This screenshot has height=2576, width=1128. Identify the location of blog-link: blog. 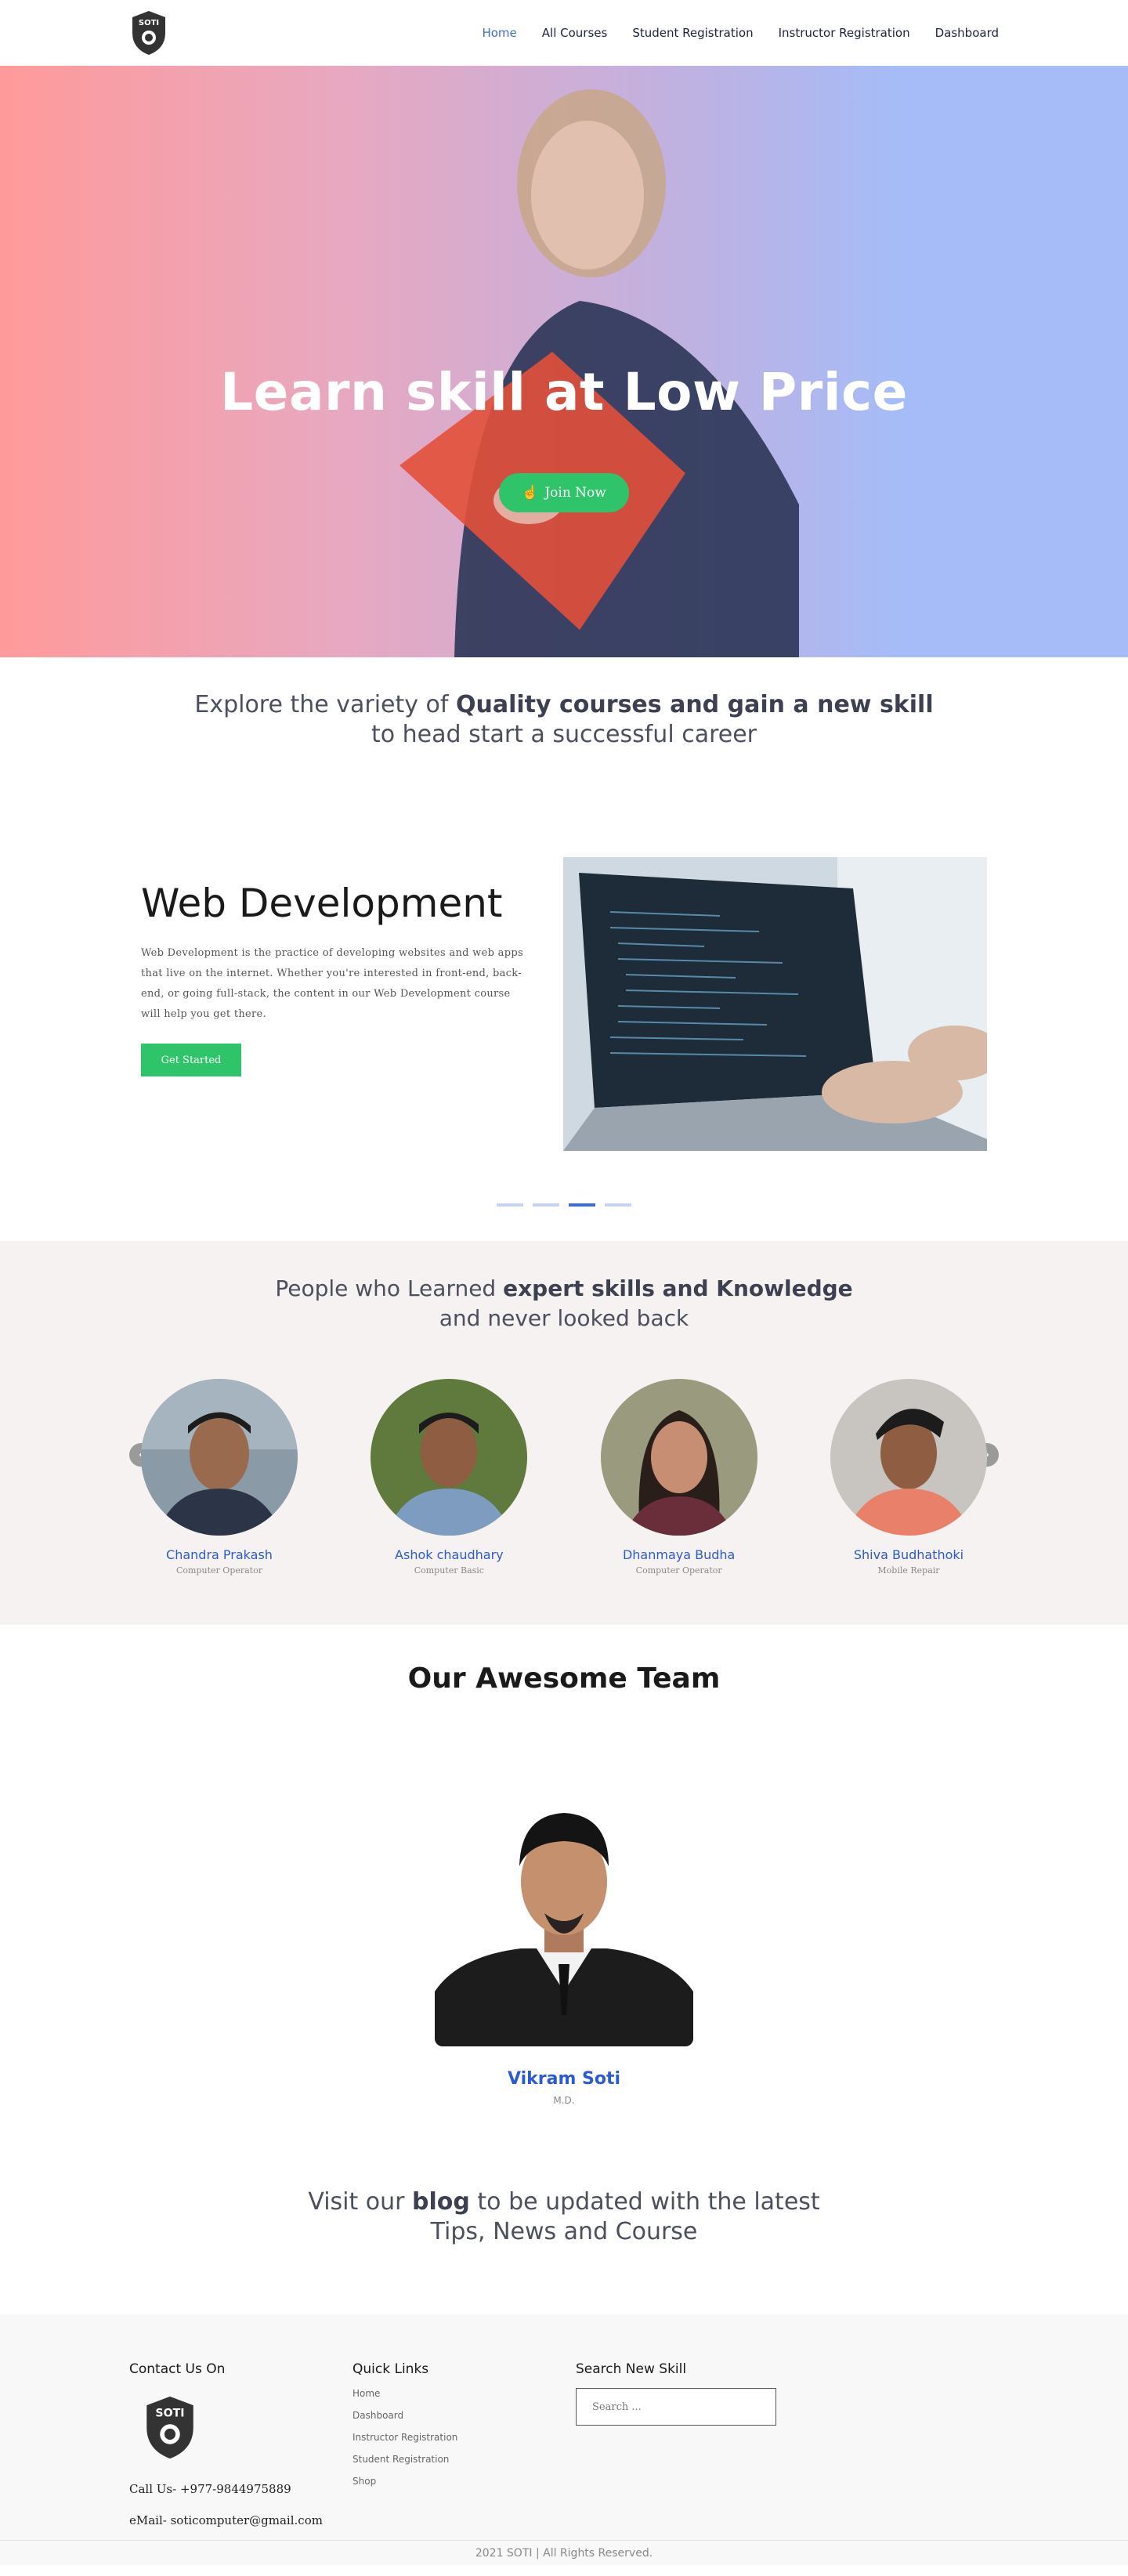
(441, 2202).